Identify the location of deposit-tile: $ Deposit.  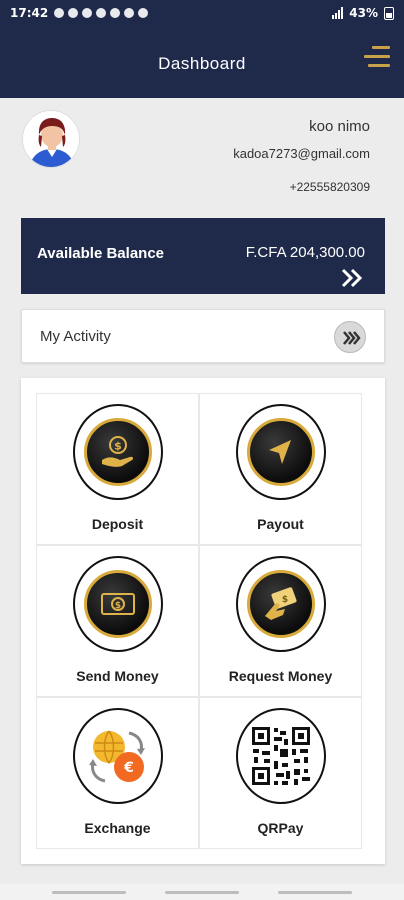
(117, 469).